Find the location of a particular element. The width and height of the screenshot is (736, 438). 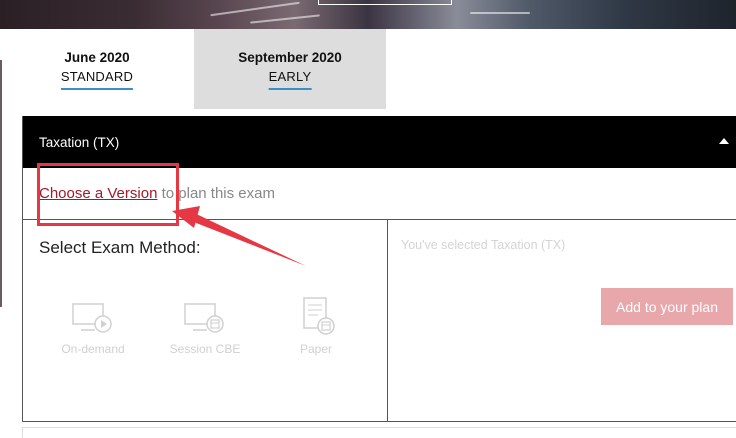

annotation-arrow-icon is located at coordinates (239, 236).